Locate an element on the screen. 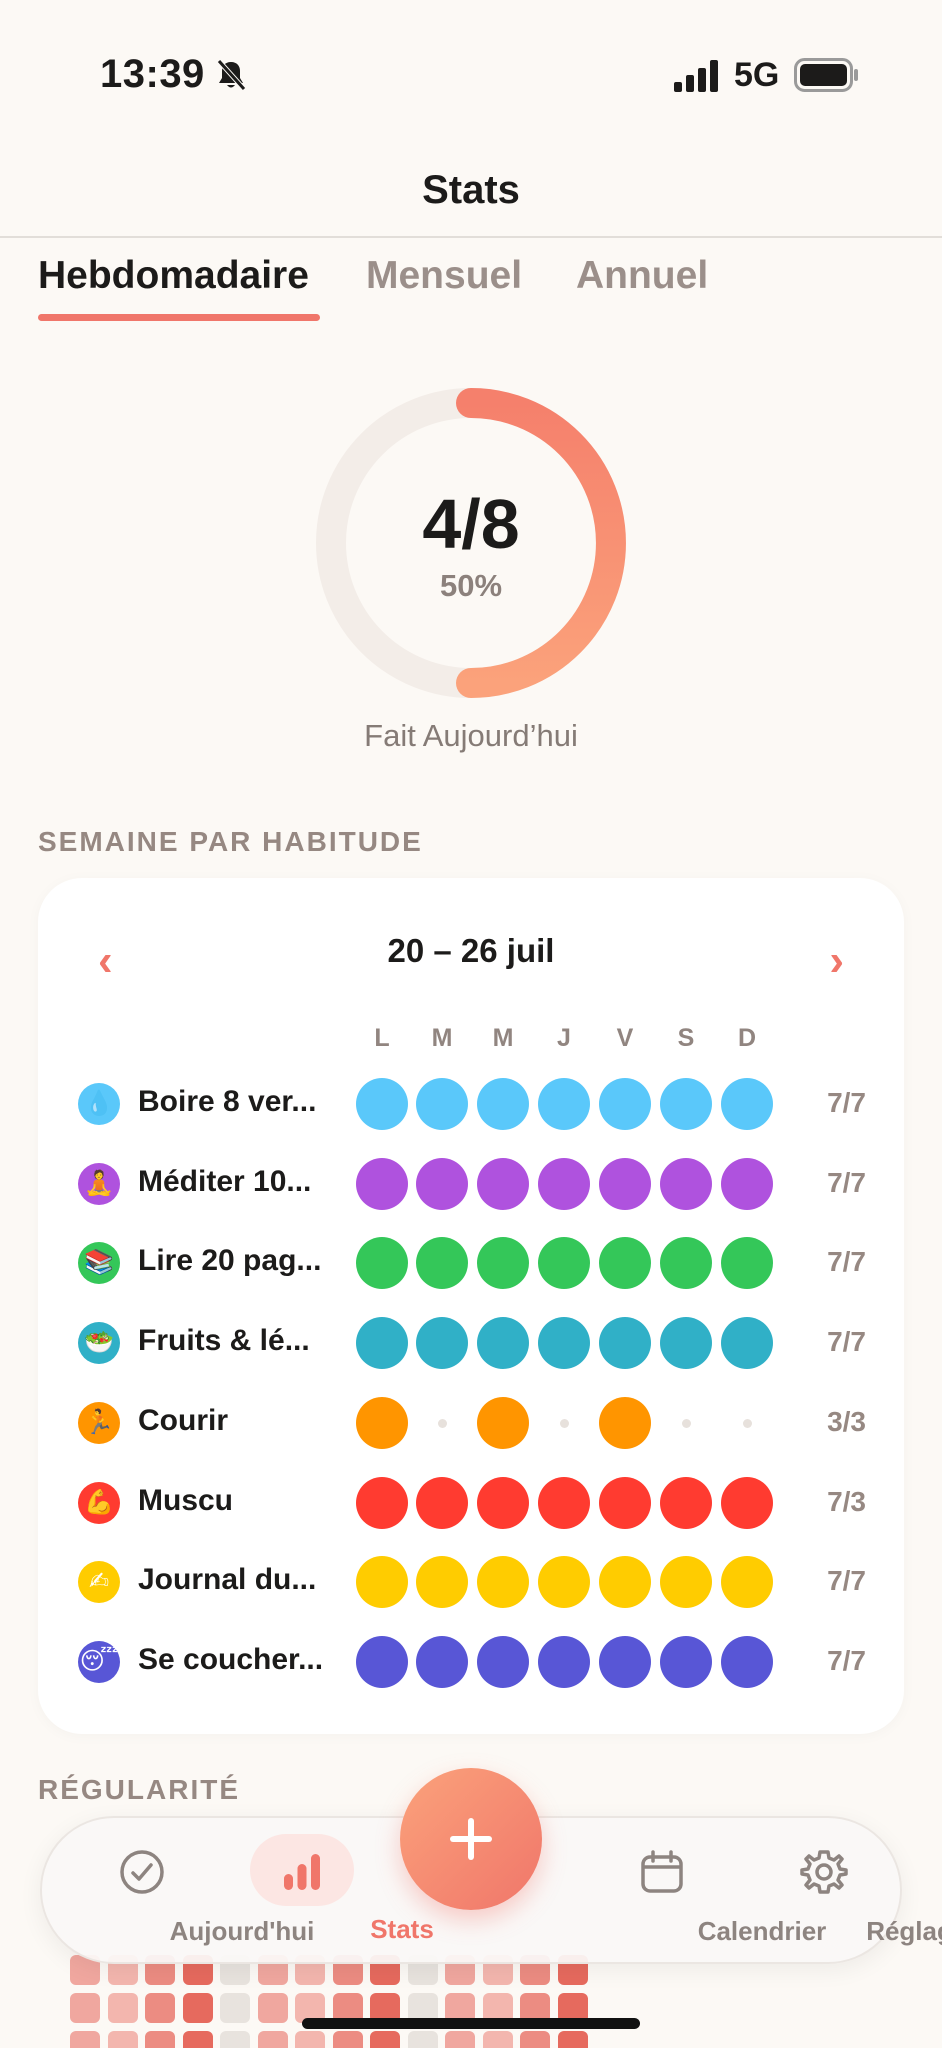 Image resolution: width=942 pixels, height=2048 pixels. today-fraction: 4/8 is located at coordinates (471, 524).